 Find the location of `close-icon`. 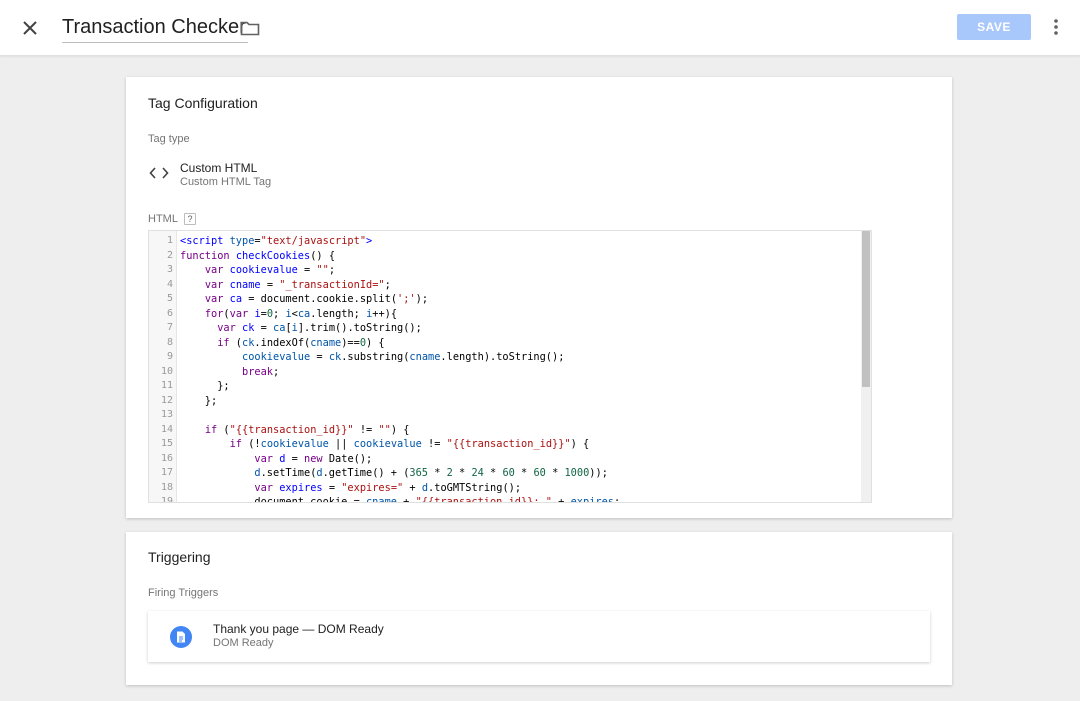

close-icon is located at coordinates (30, 28).